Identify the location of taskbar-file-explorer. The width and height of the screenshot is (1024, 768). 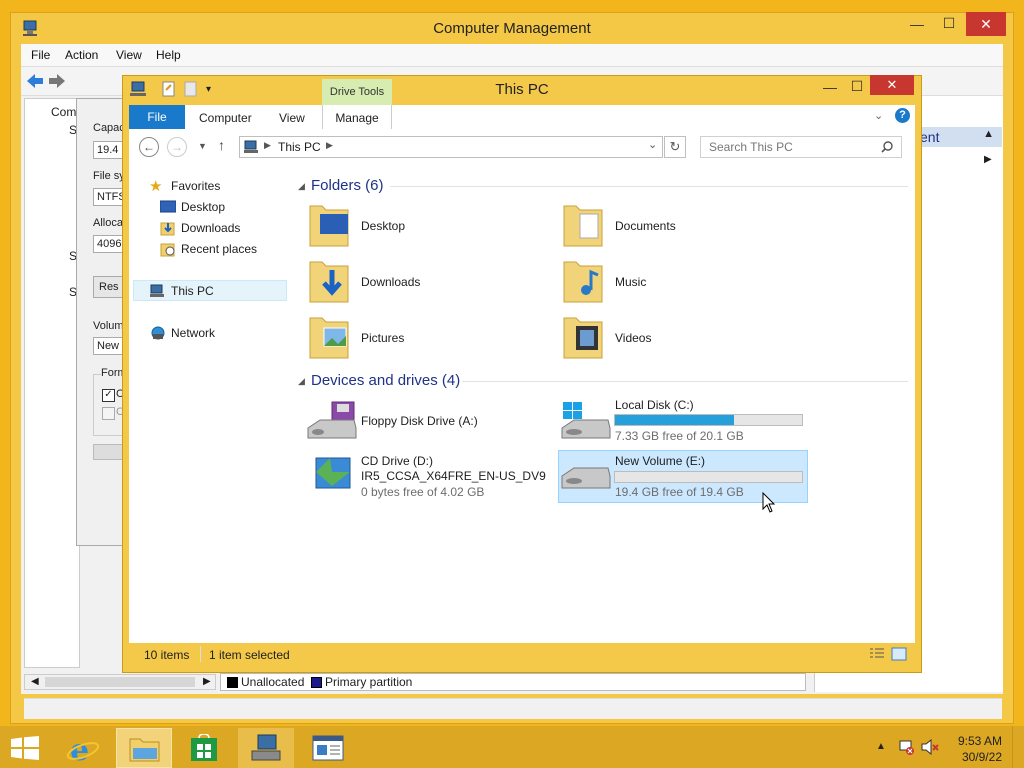
(144, 748).